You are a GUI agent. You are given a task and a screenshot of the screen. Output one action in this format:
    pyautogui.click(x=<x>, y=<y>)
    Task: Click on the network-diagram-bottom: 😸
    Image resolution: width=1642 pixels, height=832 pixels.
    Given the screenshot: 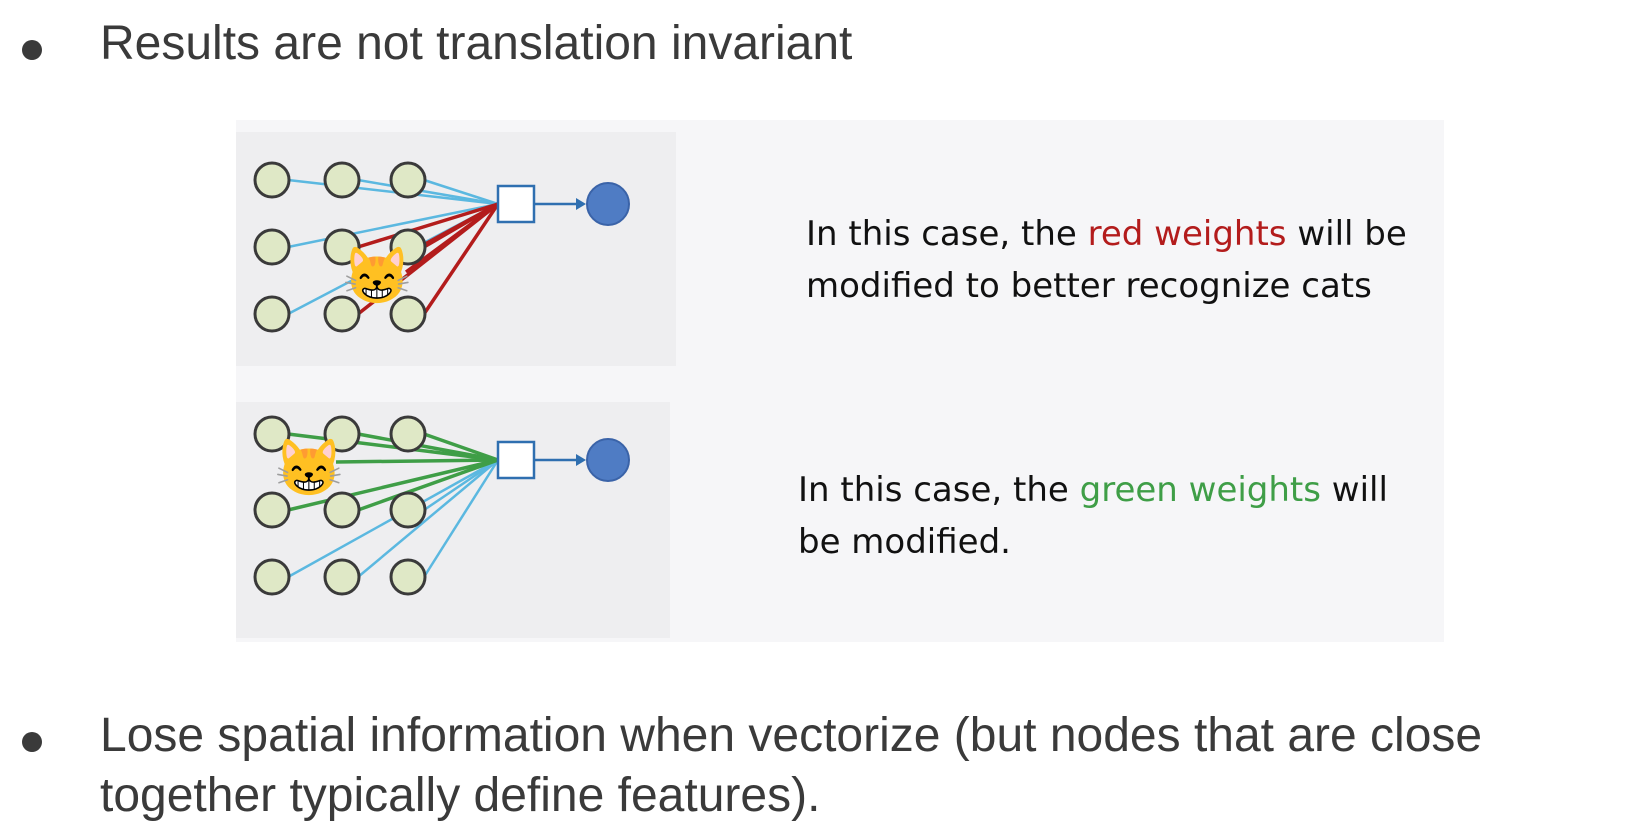 What is the action you would take?
    pyautogui.click(x=453, y=520)
    